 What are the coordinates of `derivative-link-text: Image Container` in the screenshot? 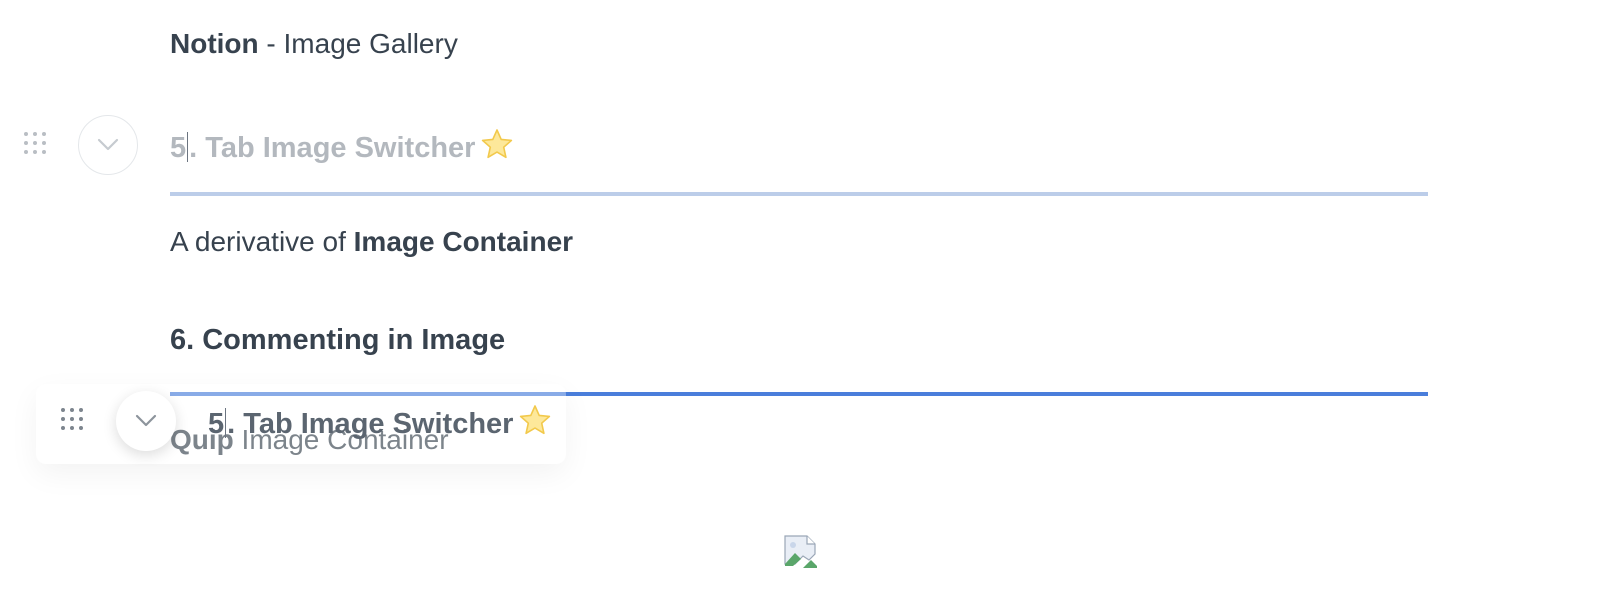 It's located at (463, 241).